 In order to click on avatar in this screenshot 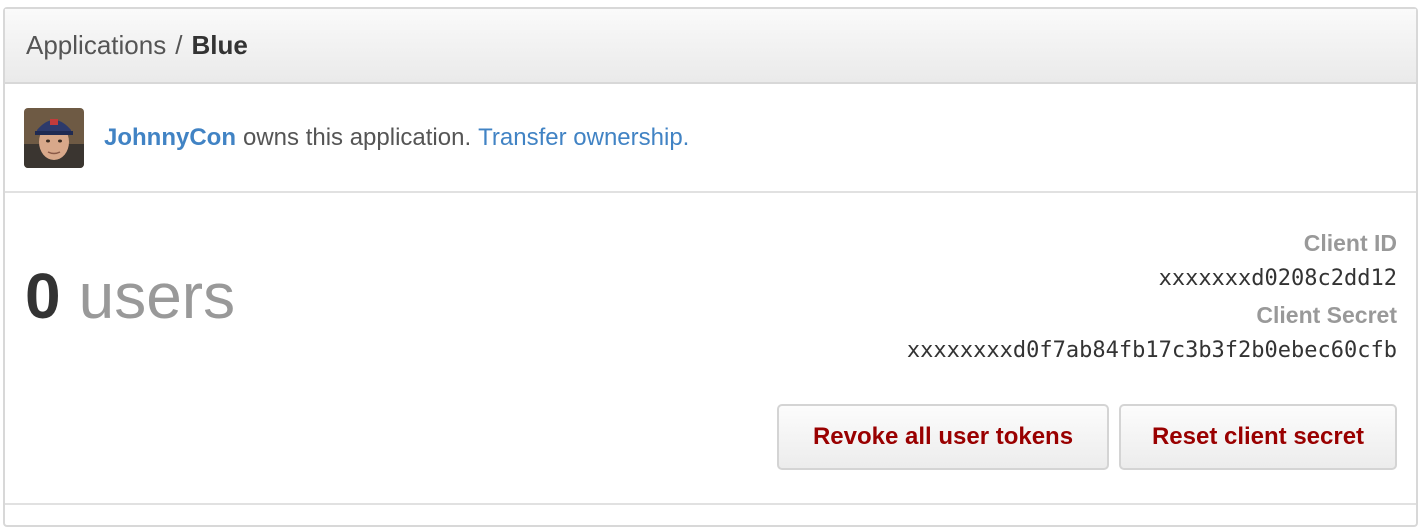, I will do `click(54, 137)`.